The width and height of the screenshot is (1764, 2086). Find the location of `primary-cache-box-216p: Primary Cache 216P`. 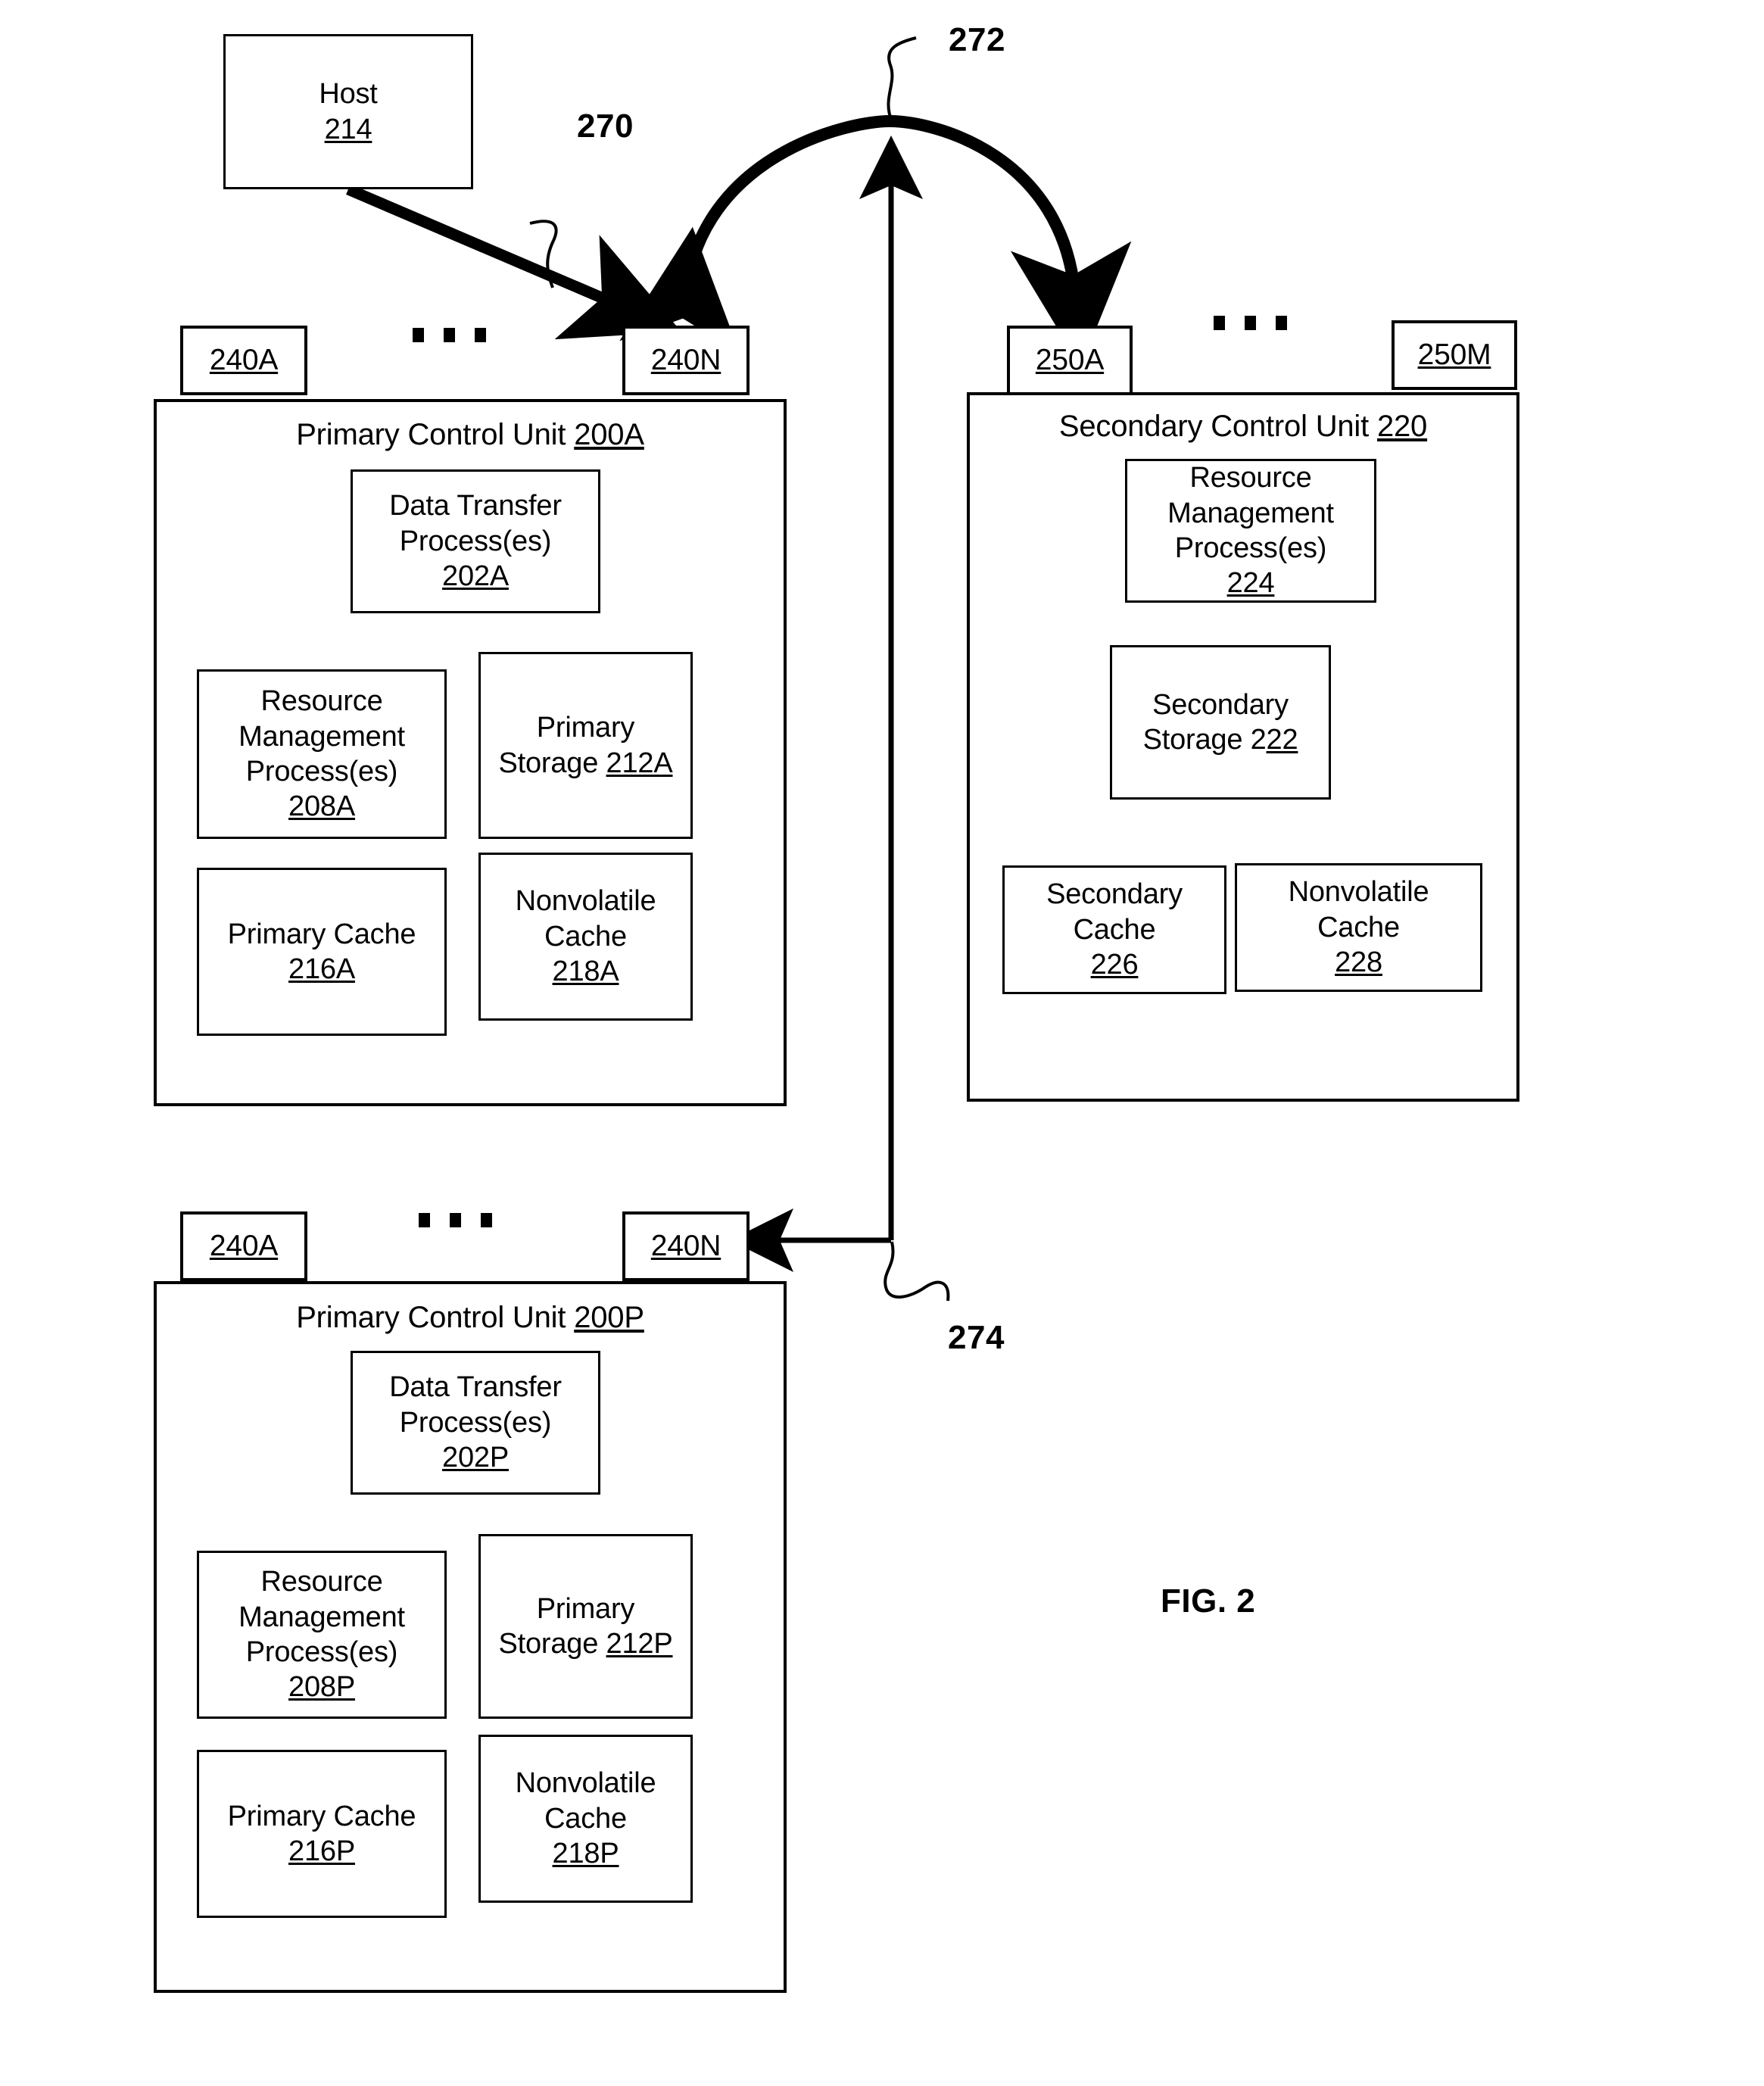

primary-cache-box-216p: Primary Cache 216P is located at coordinates (322, 1834).